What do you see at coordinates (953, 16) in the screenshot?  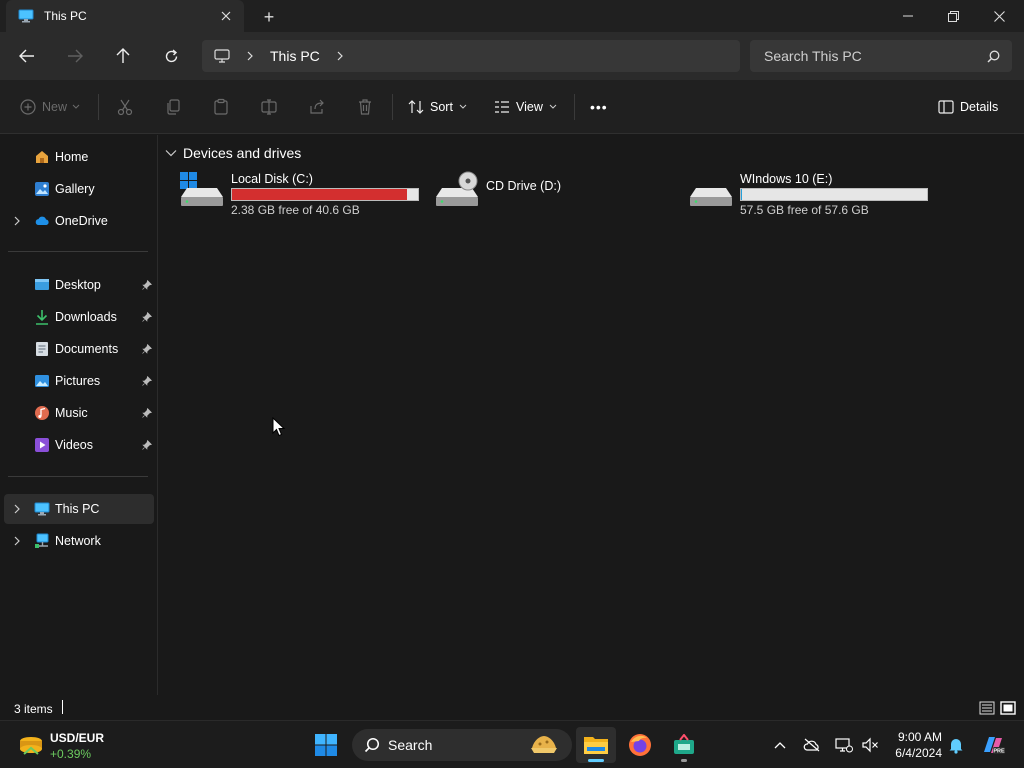 I see `restore-icon` at bounding box center [953, 16].